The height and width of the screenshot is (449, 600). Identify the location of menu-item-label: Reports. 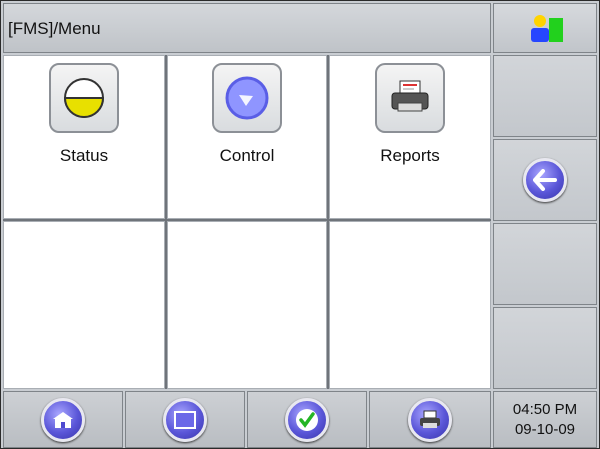
(410, 155).